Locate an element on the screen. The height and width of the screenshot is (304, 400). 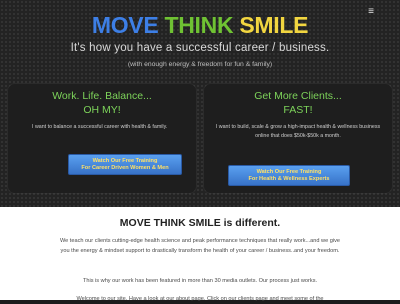
button-label-line2: For Career Driven Women & Men is located at coordinates (125, 168).